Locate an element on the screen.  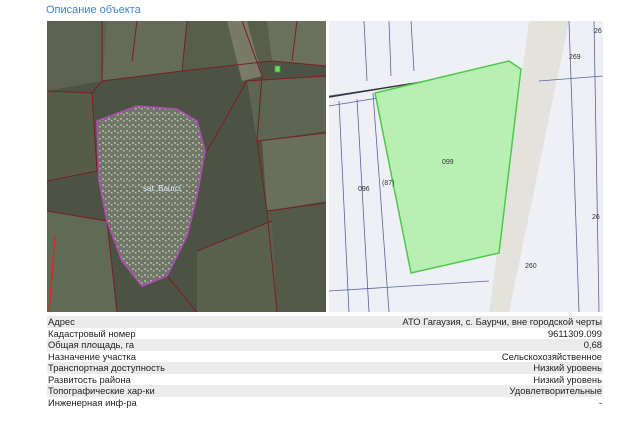
row-label: Транспортная доступность is located at coordinates (150, 368).